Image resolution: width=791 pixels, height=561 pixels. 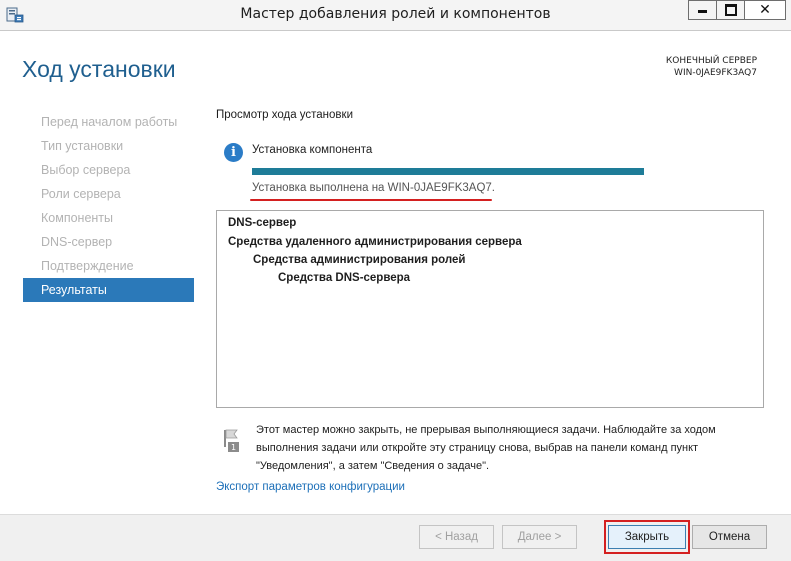 I want to click on close-icon: ✕, so click(x=765, y=10).